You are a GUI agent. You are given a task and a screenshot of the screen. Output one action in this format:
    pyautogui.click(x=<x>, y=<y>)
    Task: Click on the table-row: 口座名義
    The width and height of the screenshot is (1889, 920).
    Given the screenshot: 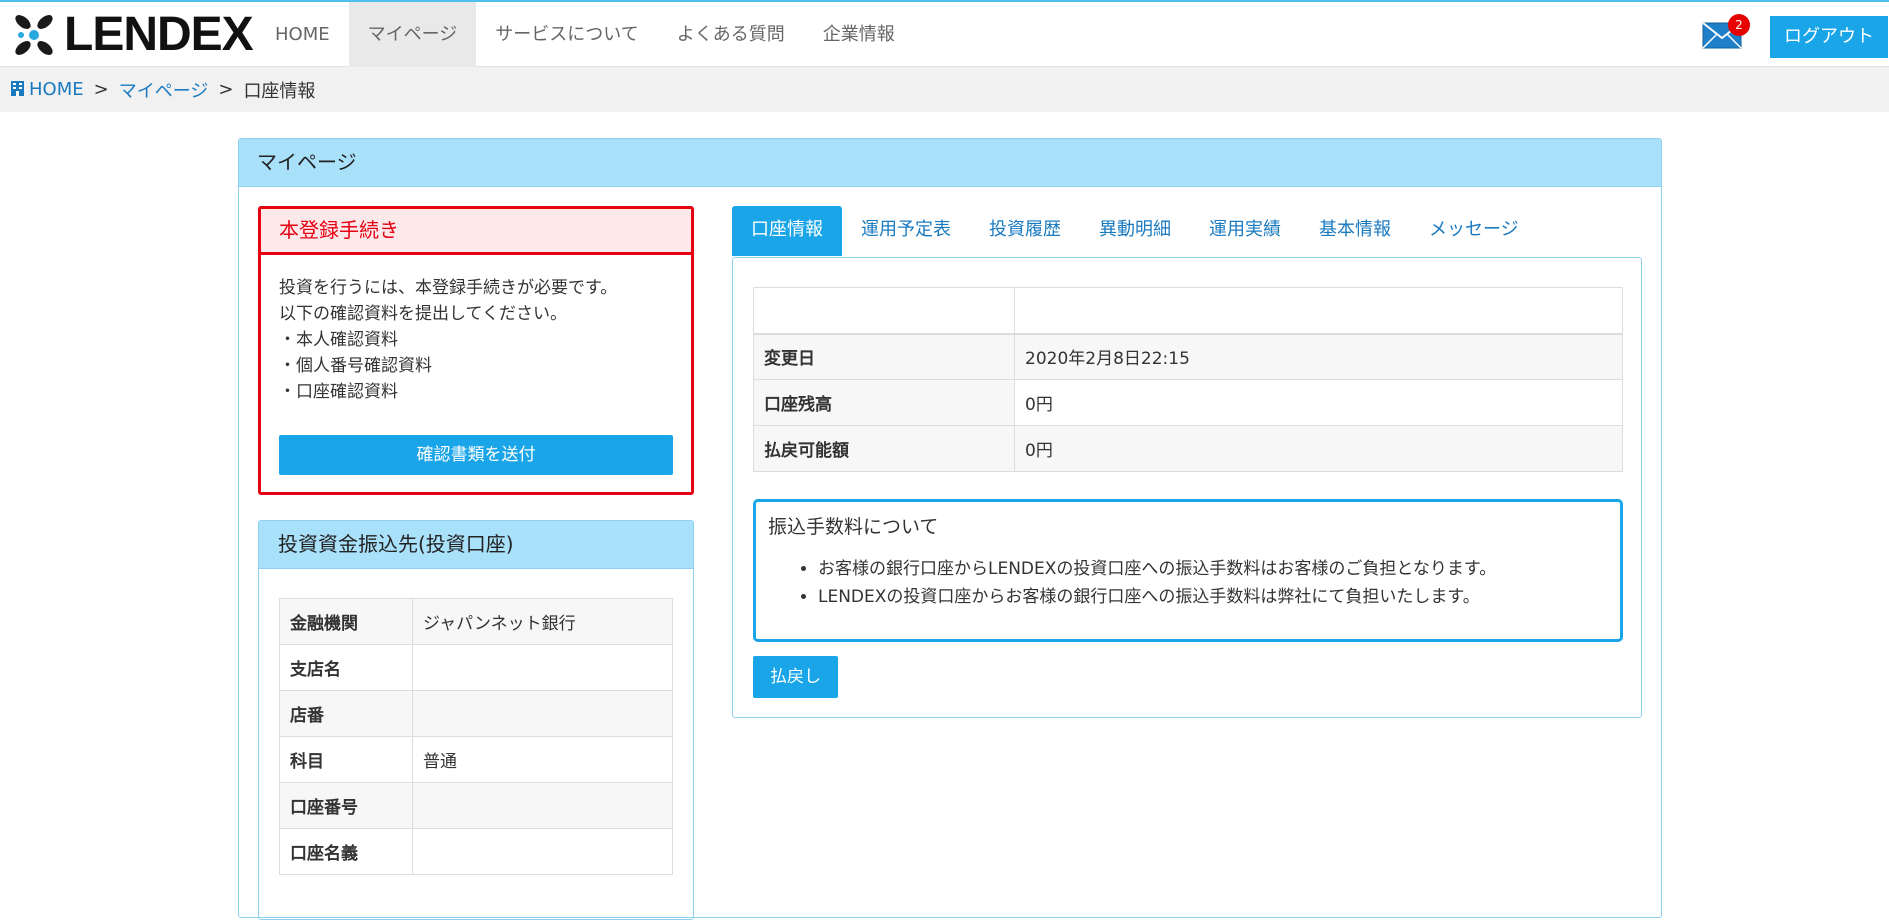 What is the action you would take?
    pyautogui.click(x=476, y=851)
    